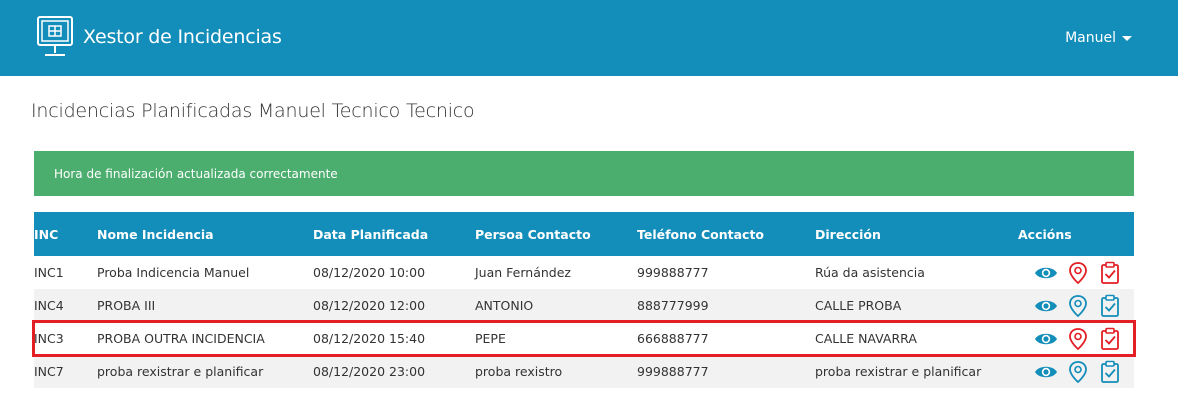 The height and width of the screenshot is (404, 1178). Describe the element at coordinates (181, 338) in the screenshot. I see `cell-name: PROBA OUTRA INCIDENCIA` at that location.